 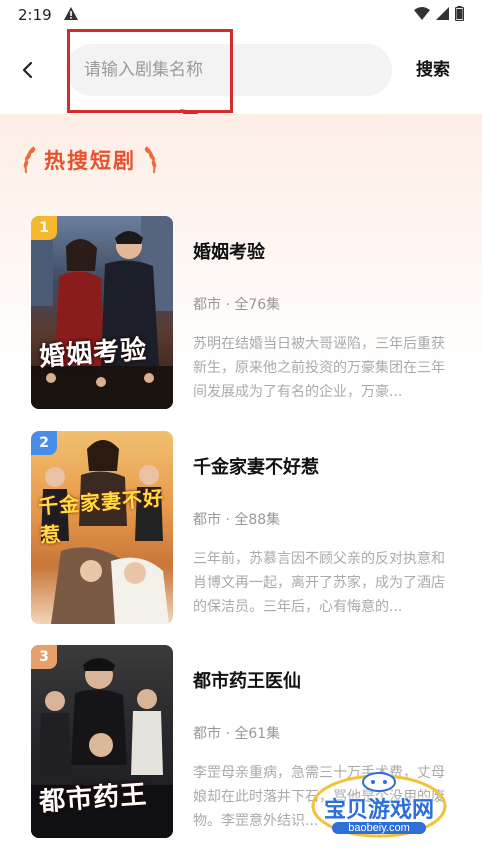 I want to click on section-title: 热搜短剧, so click(x=90, y=161).